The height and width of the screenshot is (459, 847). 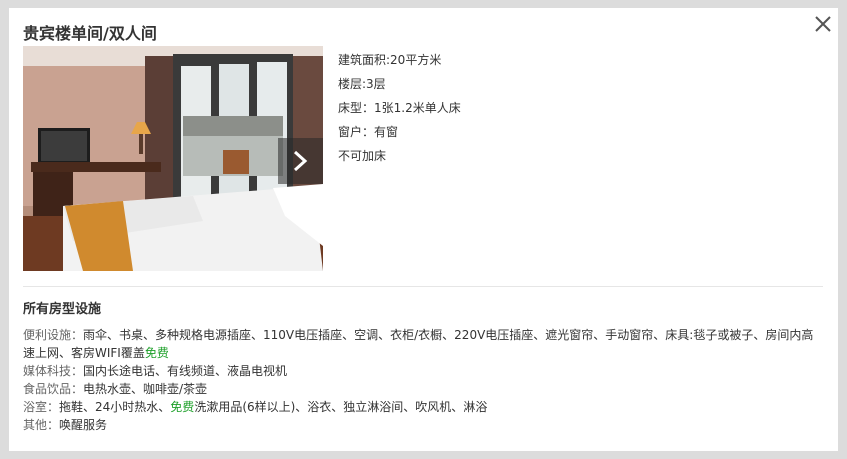 What do you see at coordinates (41, 425) in the screenshot?
I see `facility-label: 其他：` at bounding box center [41, 425].